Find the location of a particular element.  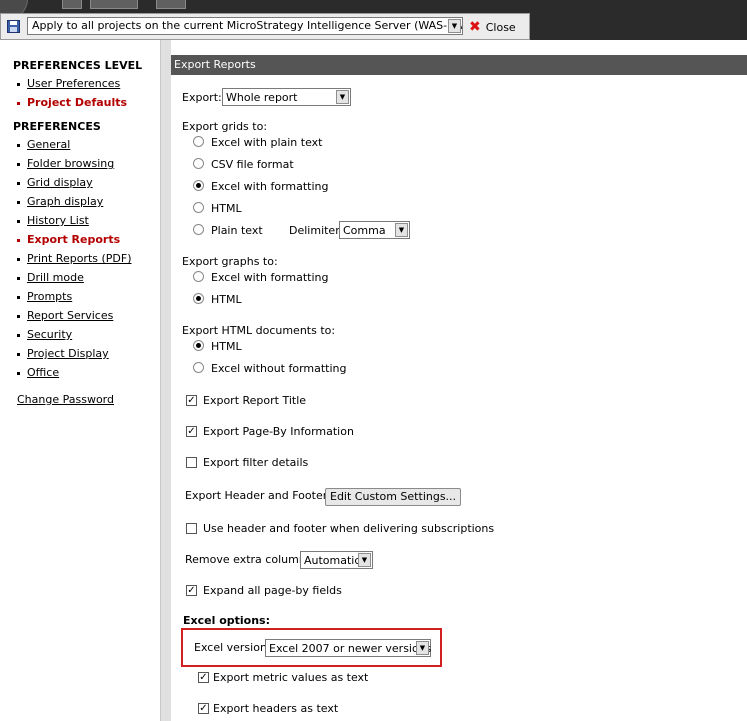

grid-option-label: CSV file format is located at coordinates (252, 164).